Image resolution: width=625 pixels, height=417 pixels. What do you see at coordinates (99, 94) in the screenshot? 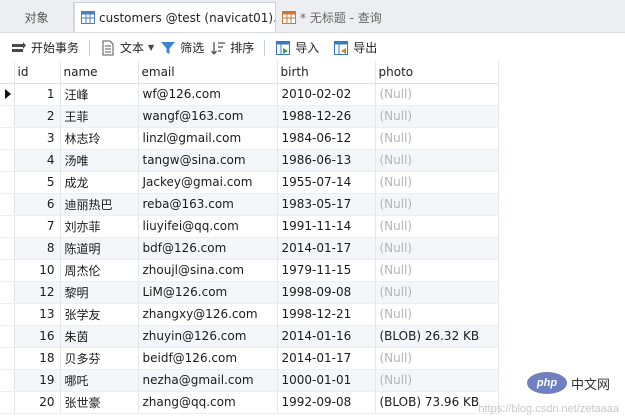
I see `cell-name: 汪峰` at bounding box center [99, 94].